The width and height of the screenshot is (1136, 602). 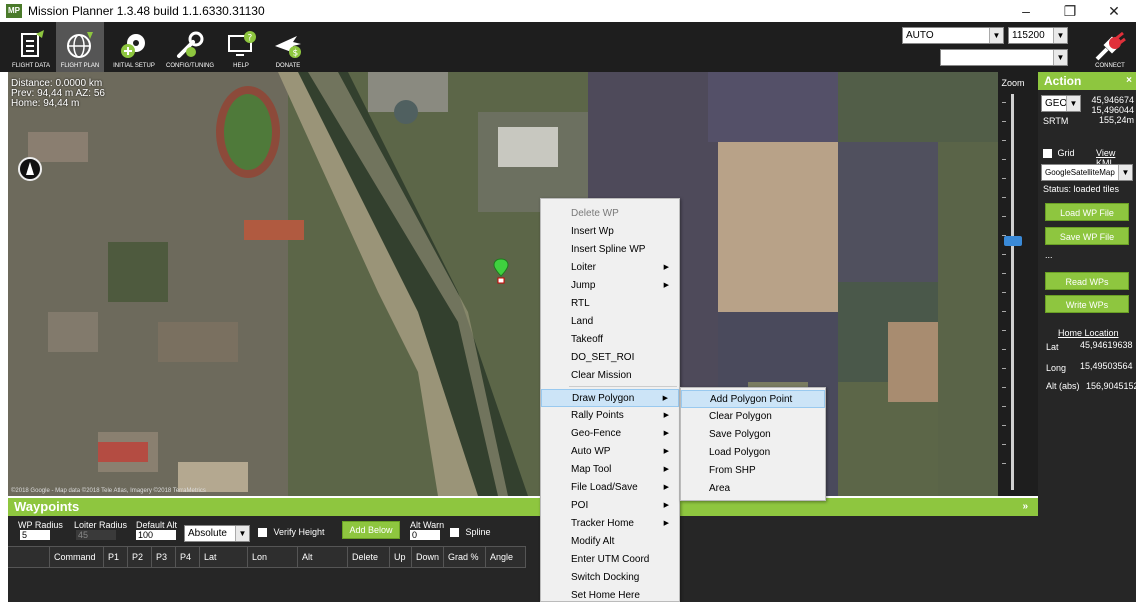 I want to click on menu-item-jump: Jump ▶, so click(x=610, y=286).